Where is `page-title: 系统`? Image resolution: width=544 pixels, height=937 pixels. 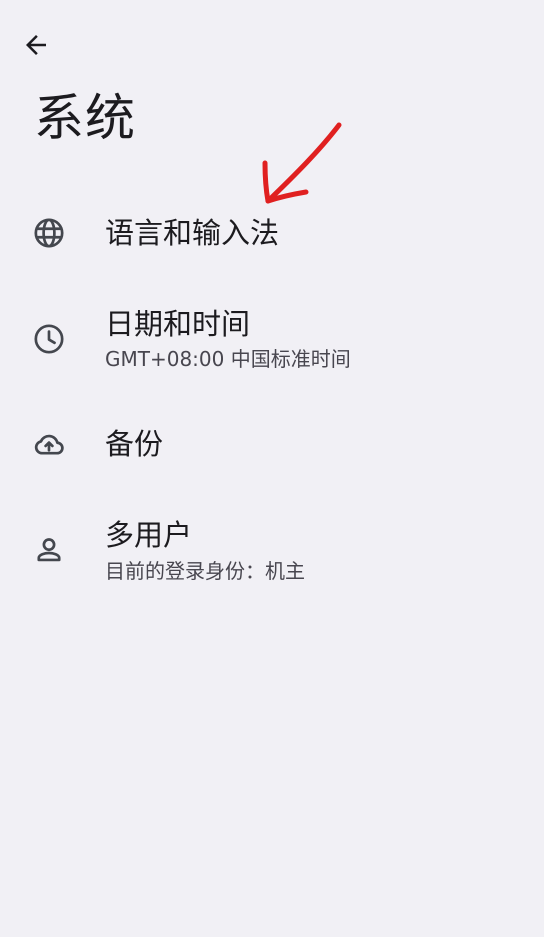 page-title: 系统 is located at coordinates (85, 118).